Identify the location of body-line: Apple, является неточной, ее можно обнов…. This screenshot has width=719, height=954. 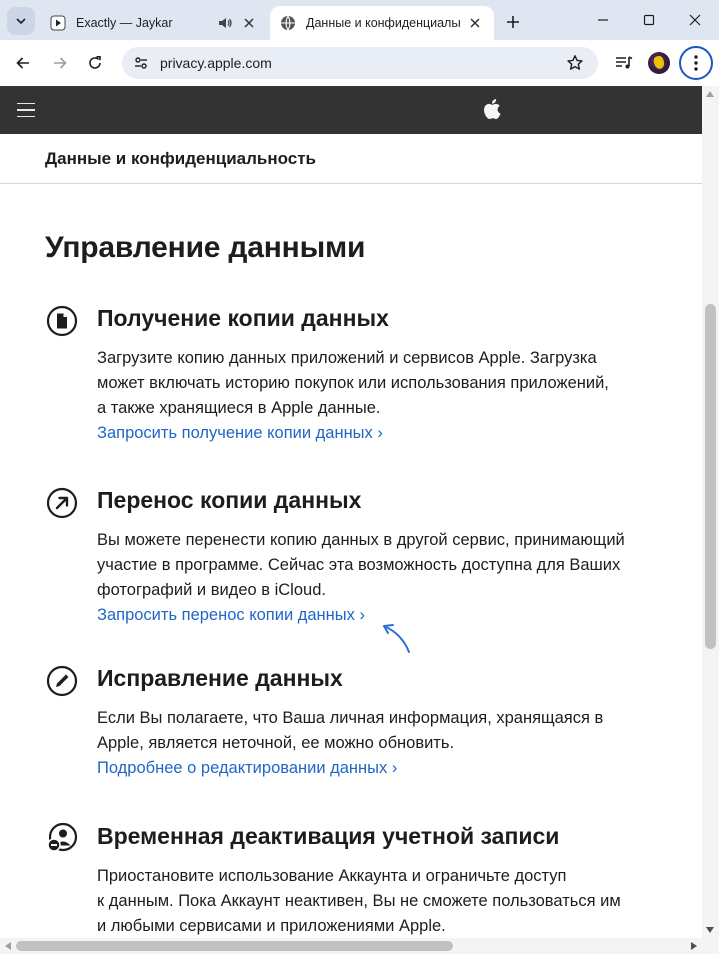
(276, 743).